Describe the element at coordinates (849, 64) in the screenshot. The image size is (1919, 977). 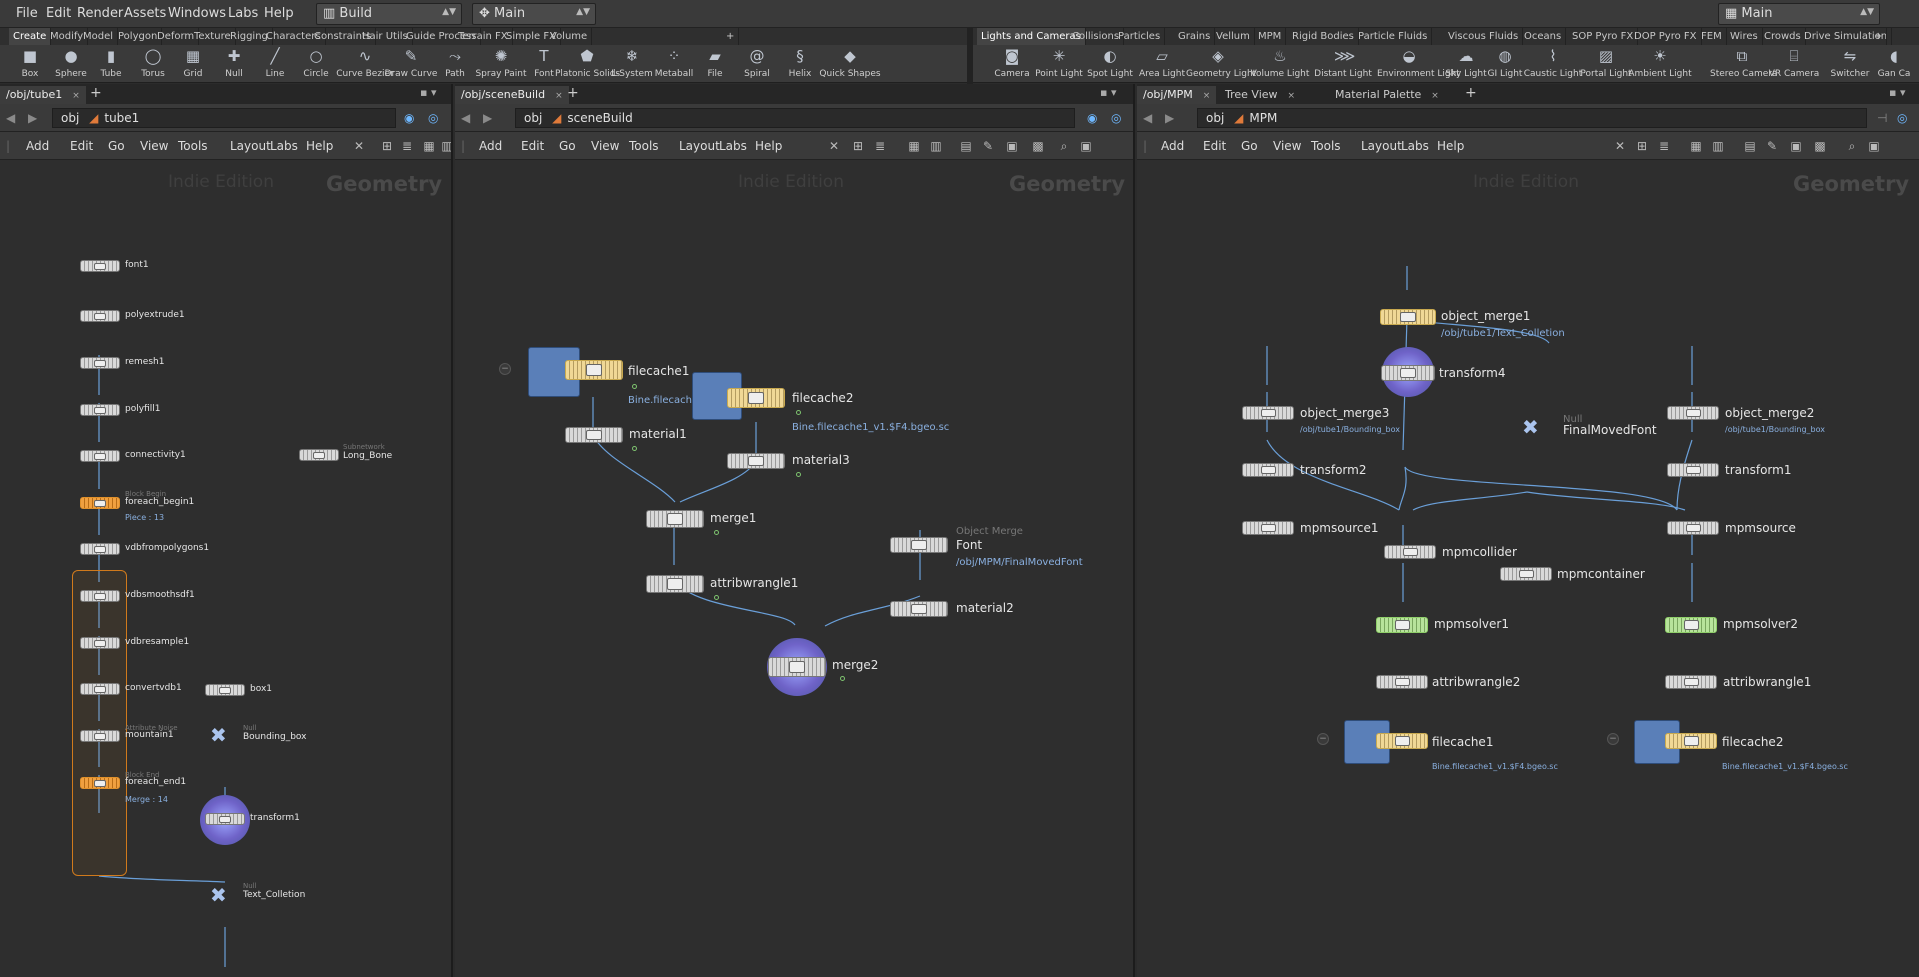
I see `tool-quick-shapes: ◆ Quick Shapes` at that location.